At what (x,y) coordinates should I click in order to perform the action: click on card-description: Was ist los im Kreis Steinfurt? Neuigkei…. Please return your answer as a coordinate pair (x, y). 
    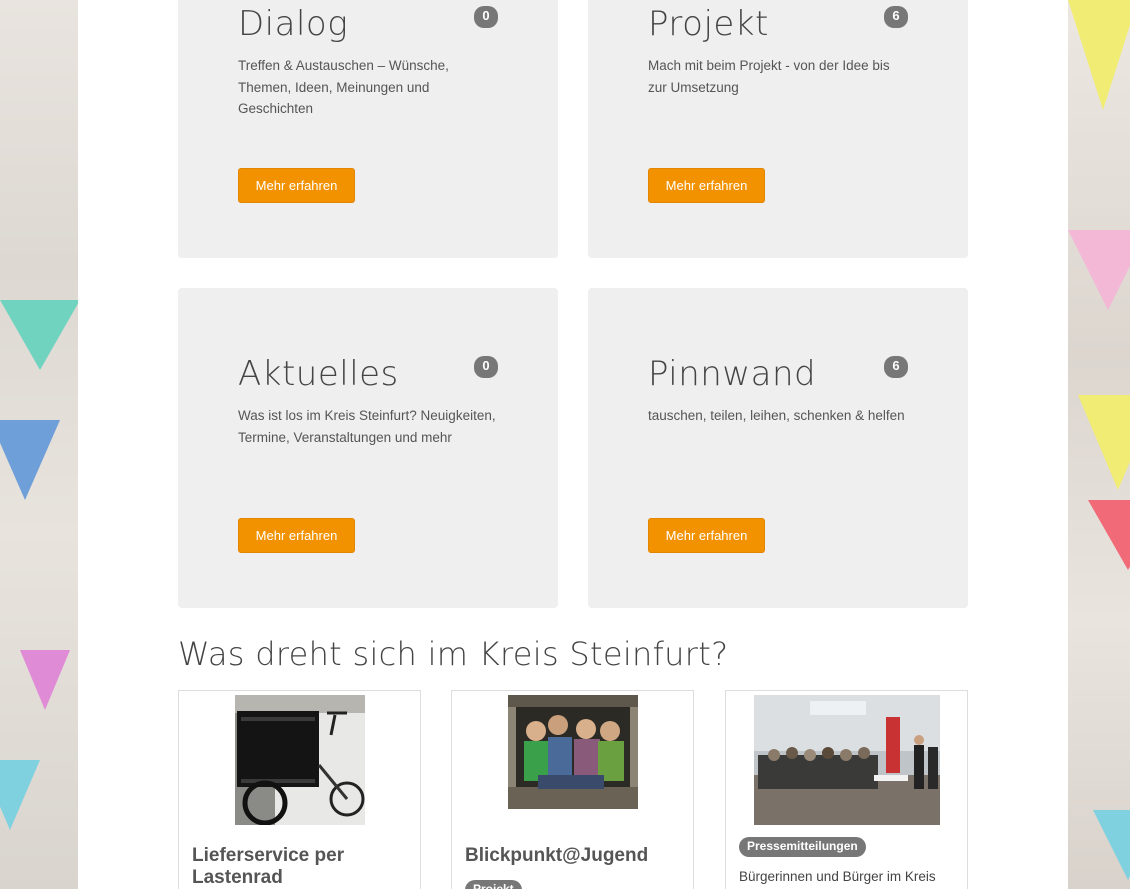
    Looking at the image, I should click on (367, 426).